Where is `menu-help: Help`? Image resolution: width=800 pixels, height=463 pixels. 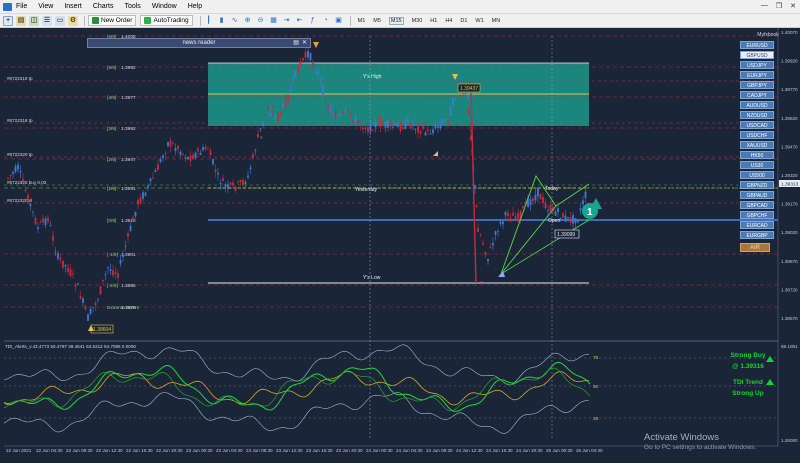
menu-help: Help is located at coordinates (195, 6).